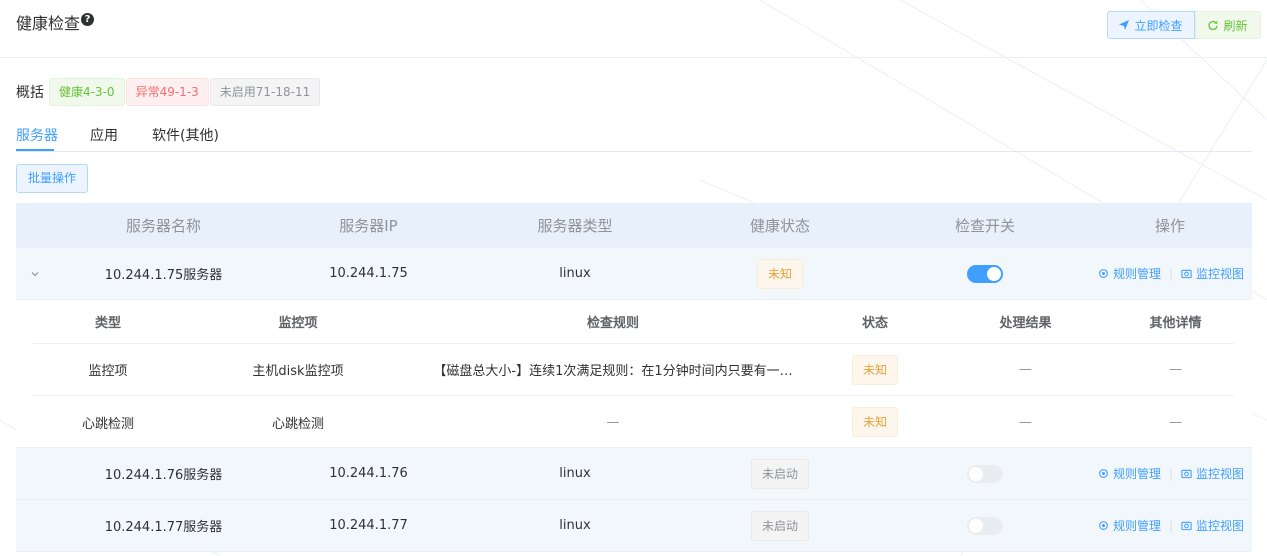 The height and width of the screenshot is (556, 1267). I want to click on sub-column-detail: 其他详情, so click(1175, 323).